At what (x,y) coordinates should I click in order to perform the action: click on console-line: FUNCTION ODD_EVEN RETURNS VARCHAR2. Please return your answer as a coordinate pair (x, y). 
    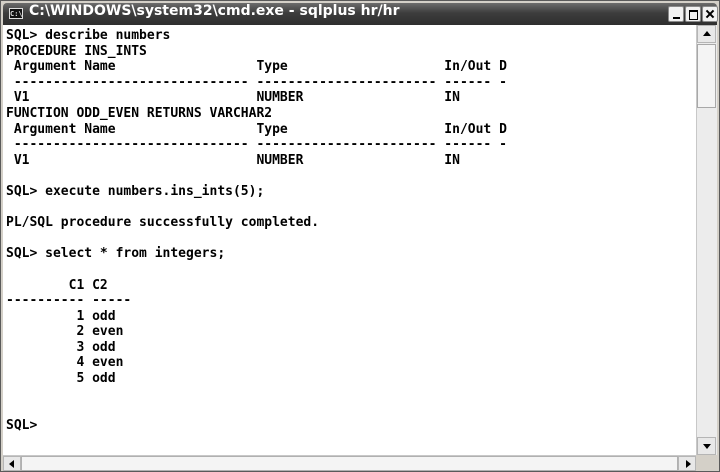
    Looking at the image, I should click on (139, 113).